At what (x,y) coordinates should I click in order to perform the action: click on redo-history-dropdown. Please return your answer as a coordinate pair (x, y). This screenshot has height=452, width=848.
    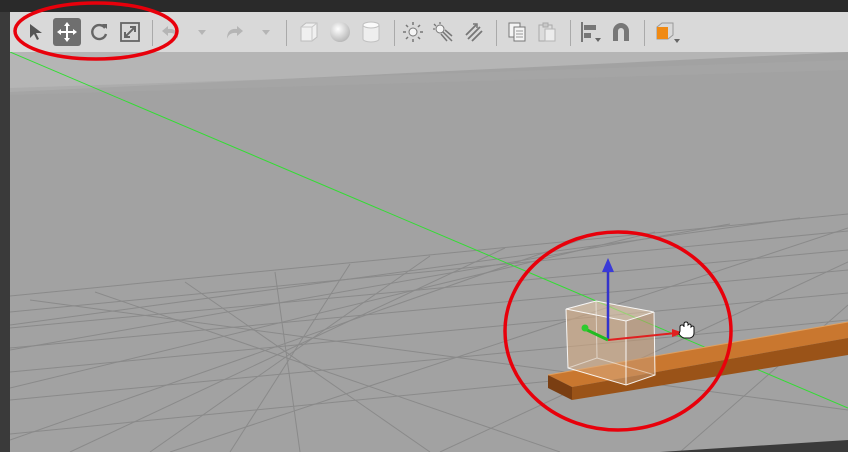
    Looking at the image, I should click on (266, 32).